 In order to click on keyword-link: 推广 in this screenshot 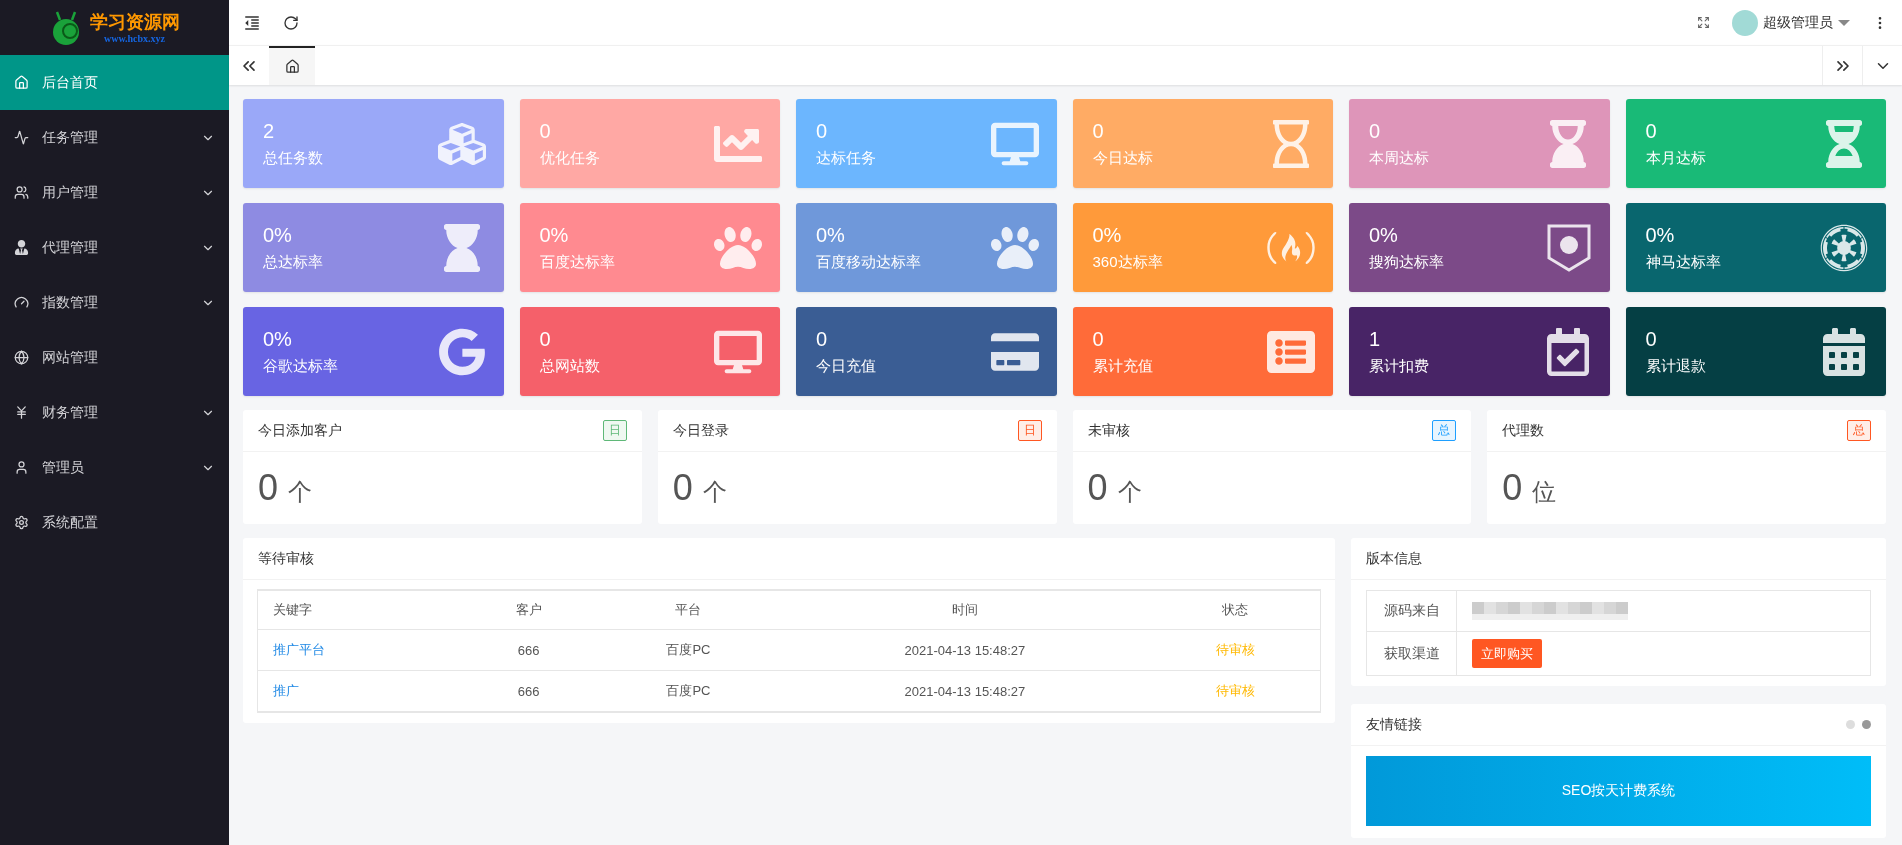, I will do `click(359, 691)`.